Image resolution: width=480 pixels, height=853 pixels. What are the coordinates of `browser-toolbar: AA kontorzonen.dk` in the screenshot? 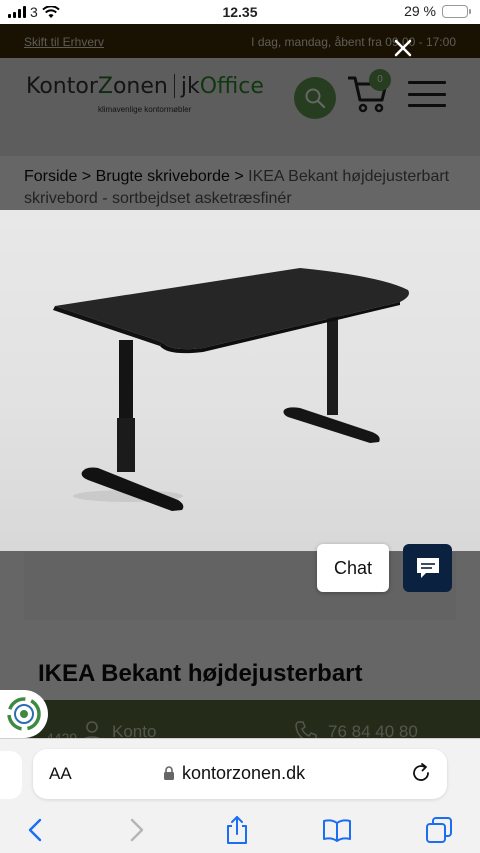 It's located at (240, 795).